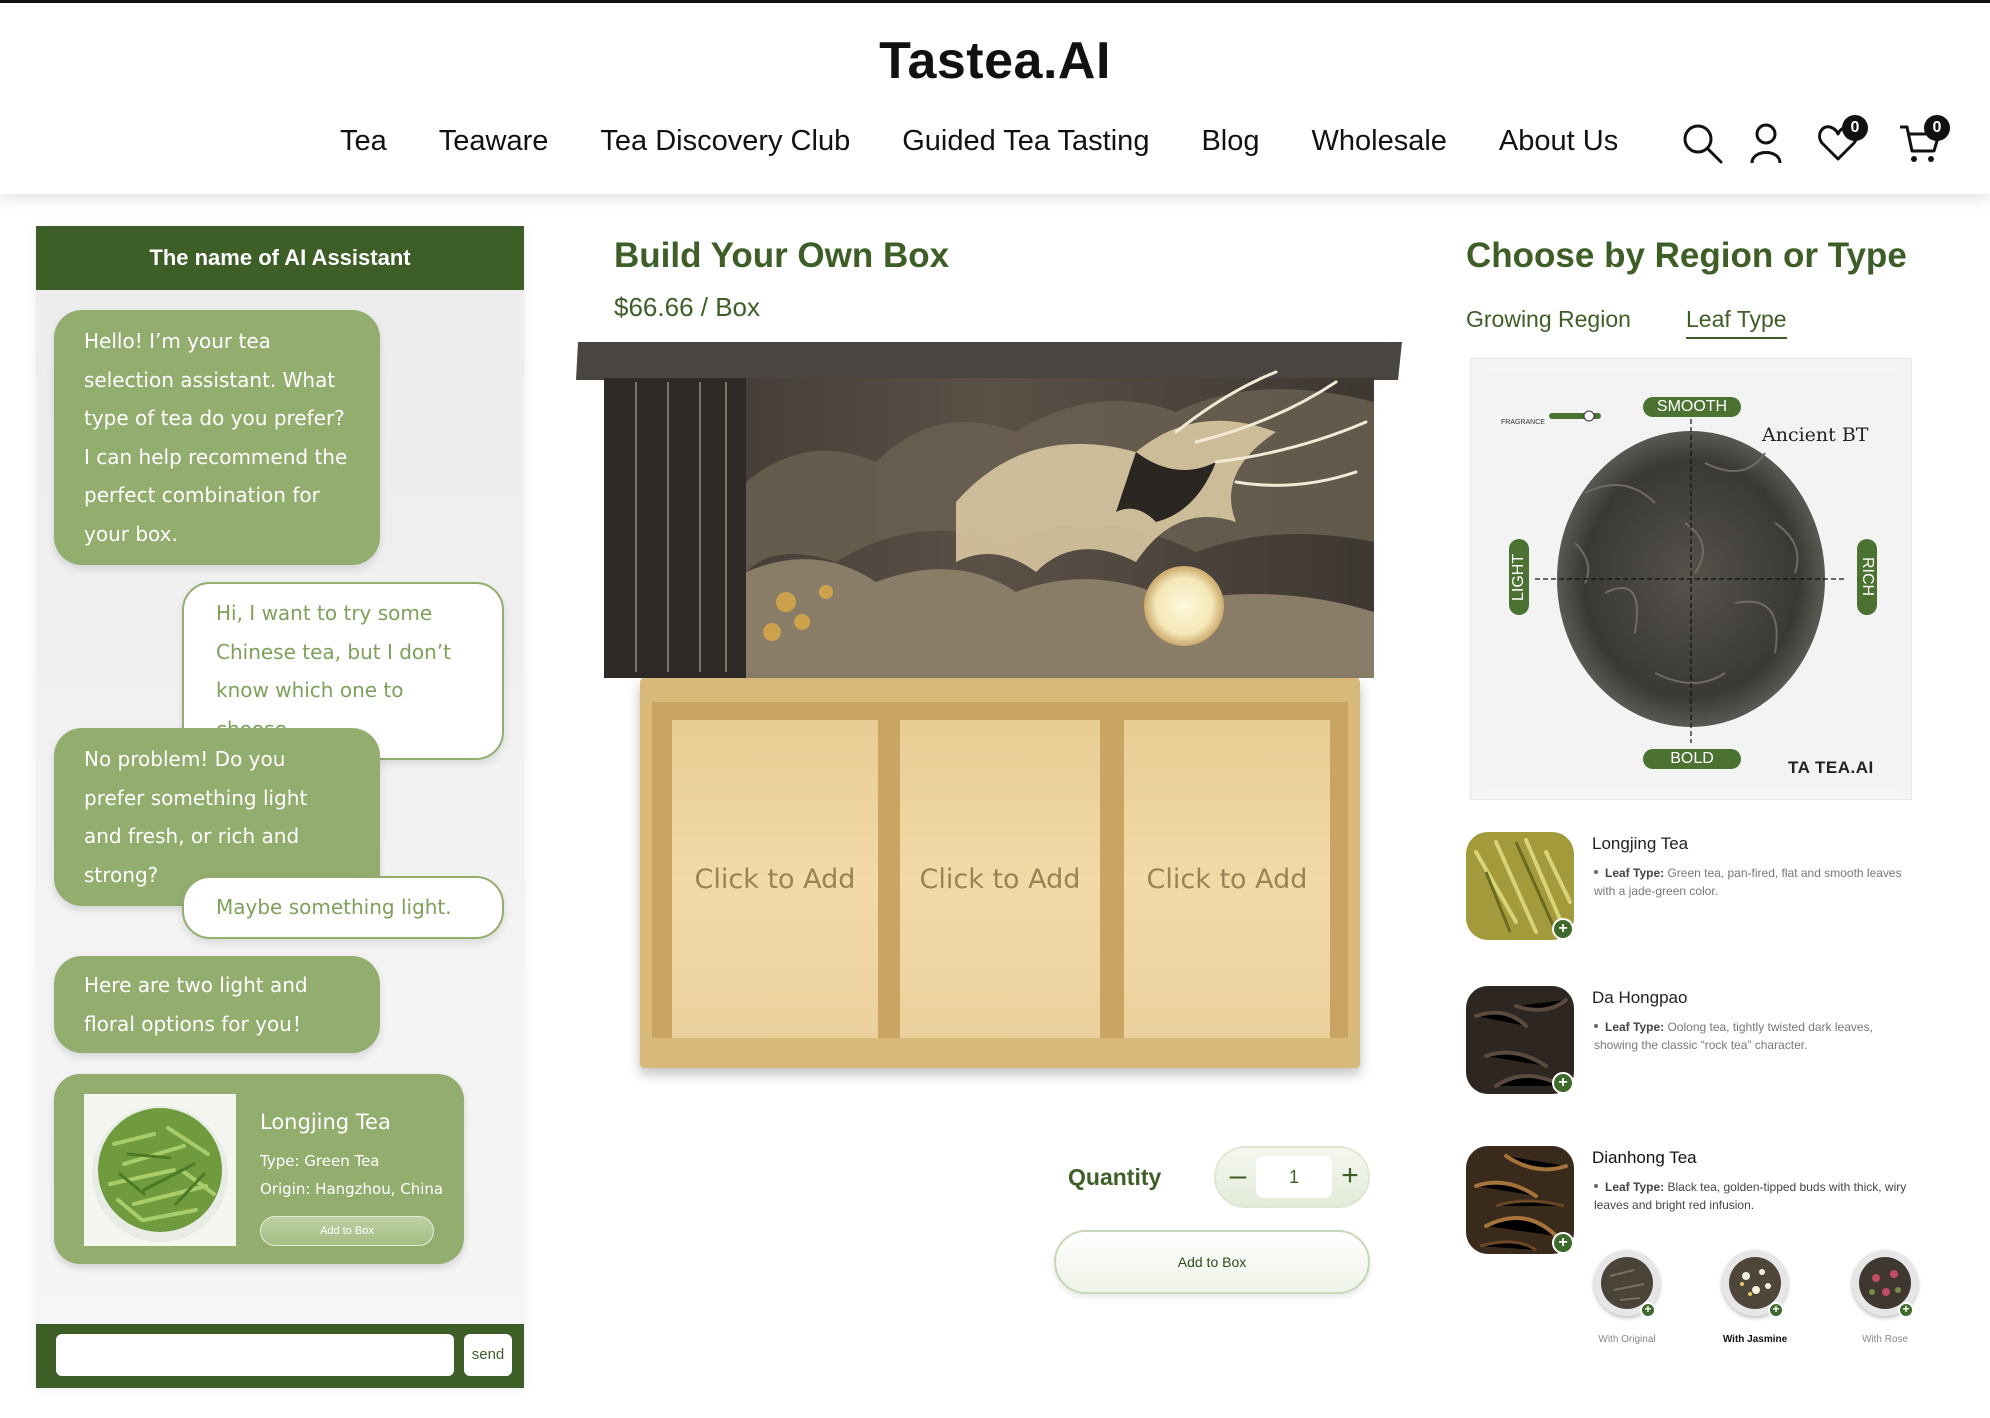 This screenshot has width=1990, height=1418. What do you see at coordinates (989, 510) in the screenshot?
I see `dragon-lid-artwork` at bounding box center [989, 510].